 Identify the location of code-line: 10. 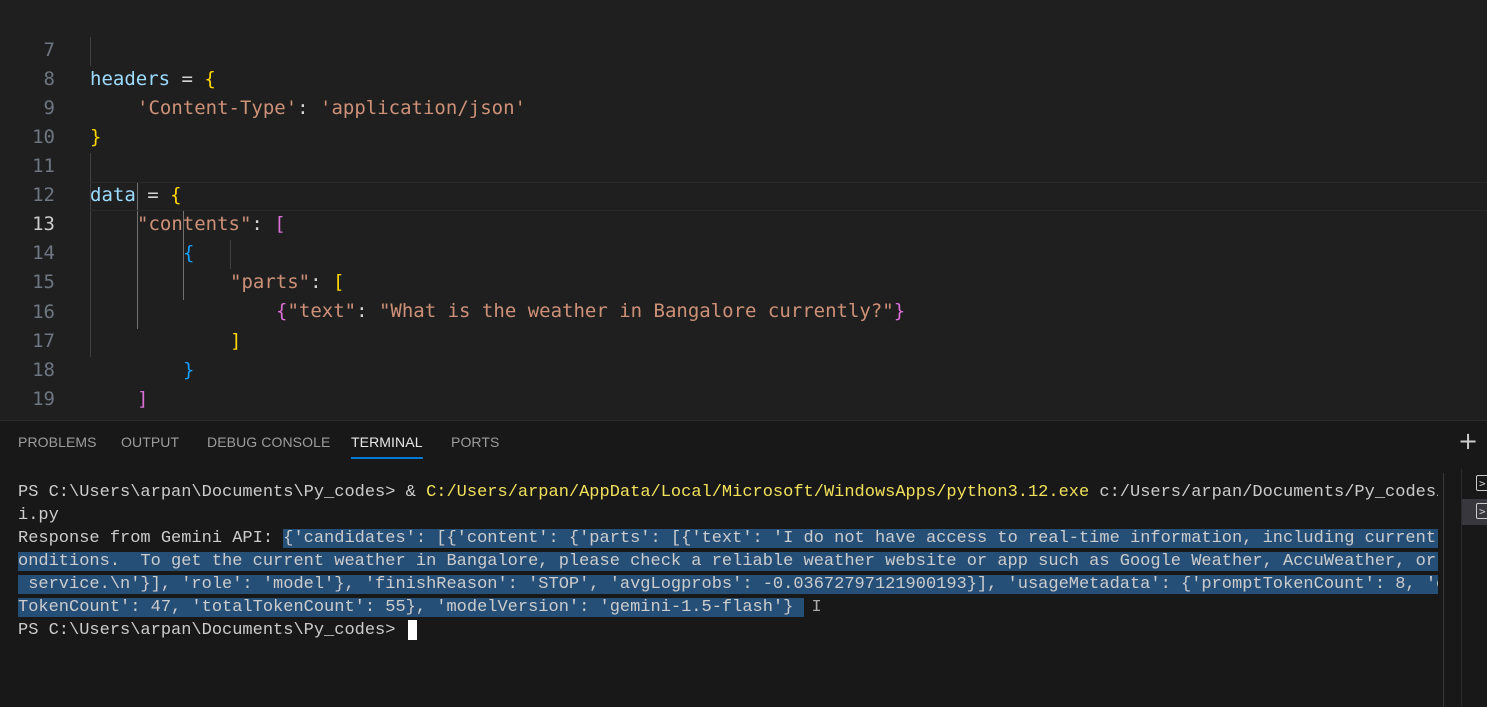
(743, 121).